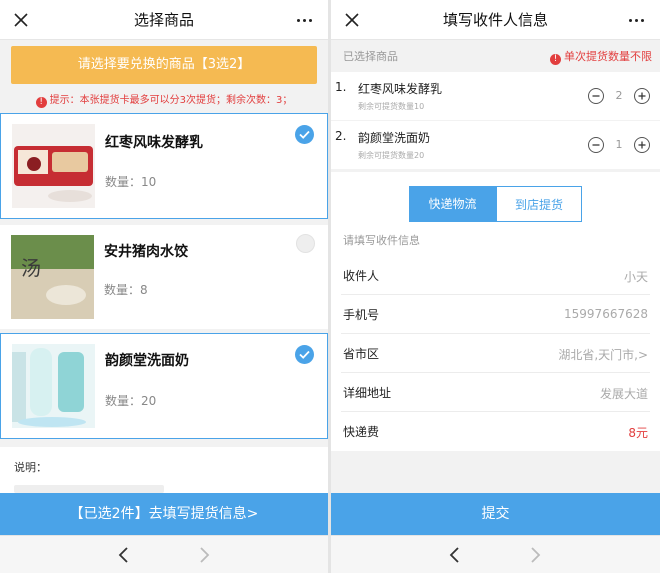  I want to click on spacer, so click(495, 472).